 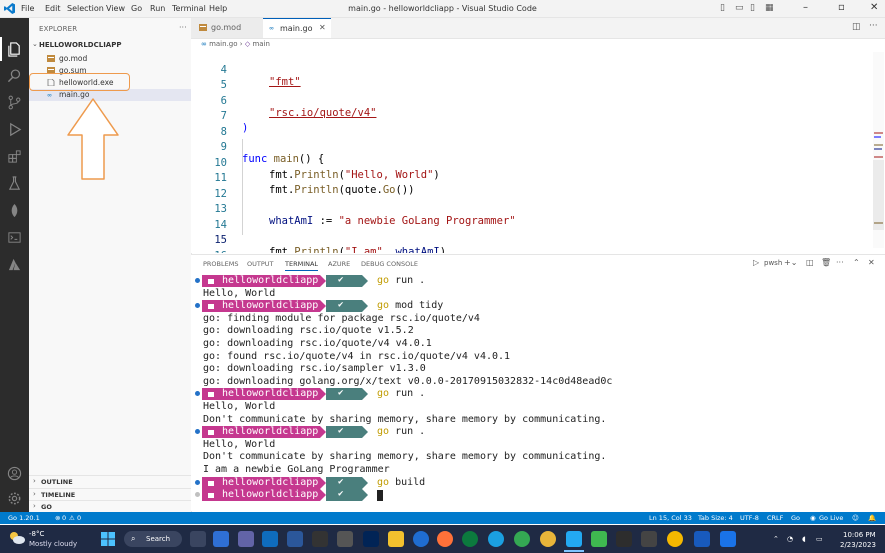 What do you see at coordinates (322, 27) in the screenshot?
I see `close-tab-icon: ✕` at bounding box center [322, 27].